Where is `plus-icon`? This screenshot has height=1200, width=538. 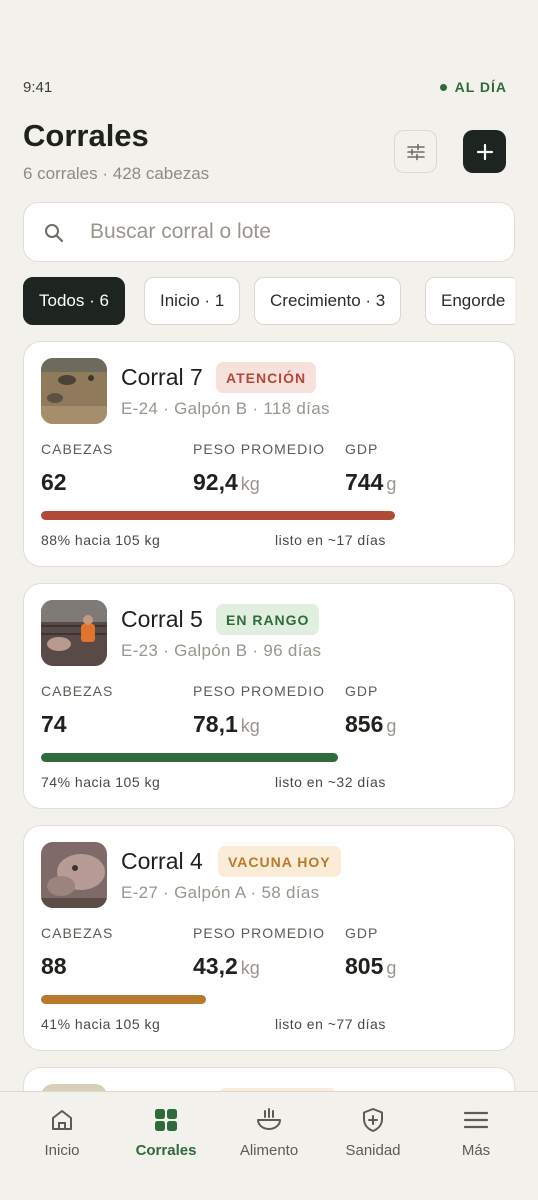 plus-icon is located at coordinates (484, 151).